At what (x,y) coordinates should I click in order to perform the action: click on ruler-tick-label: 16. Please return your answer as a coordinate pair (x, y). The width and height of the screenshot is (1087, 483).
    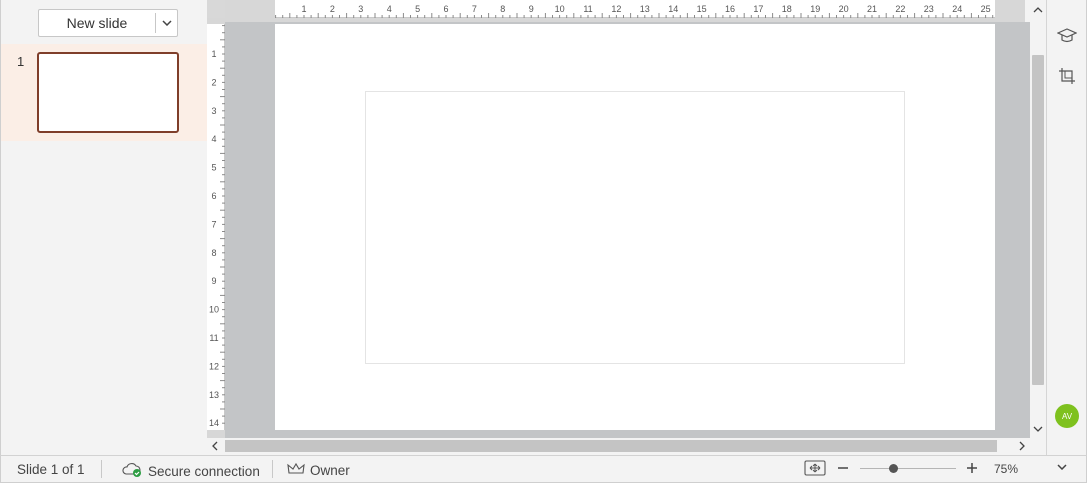
    Looking at the image, I should click on (730, 9).